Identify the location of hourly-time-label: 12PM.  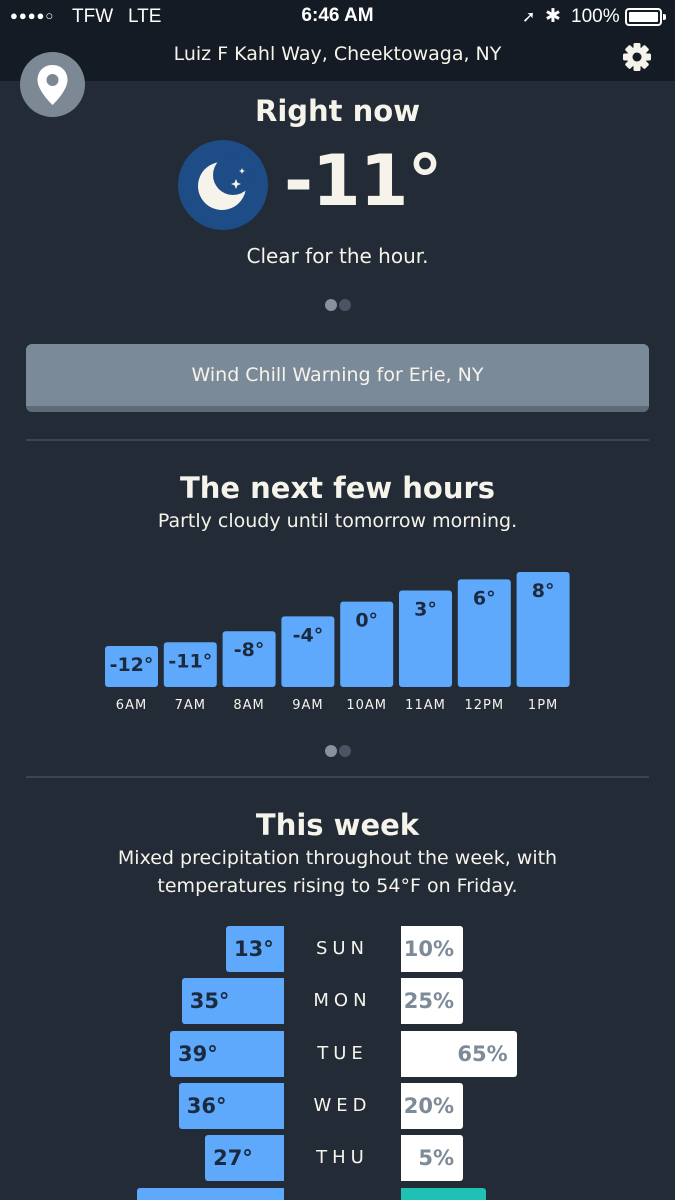
(484, 705).